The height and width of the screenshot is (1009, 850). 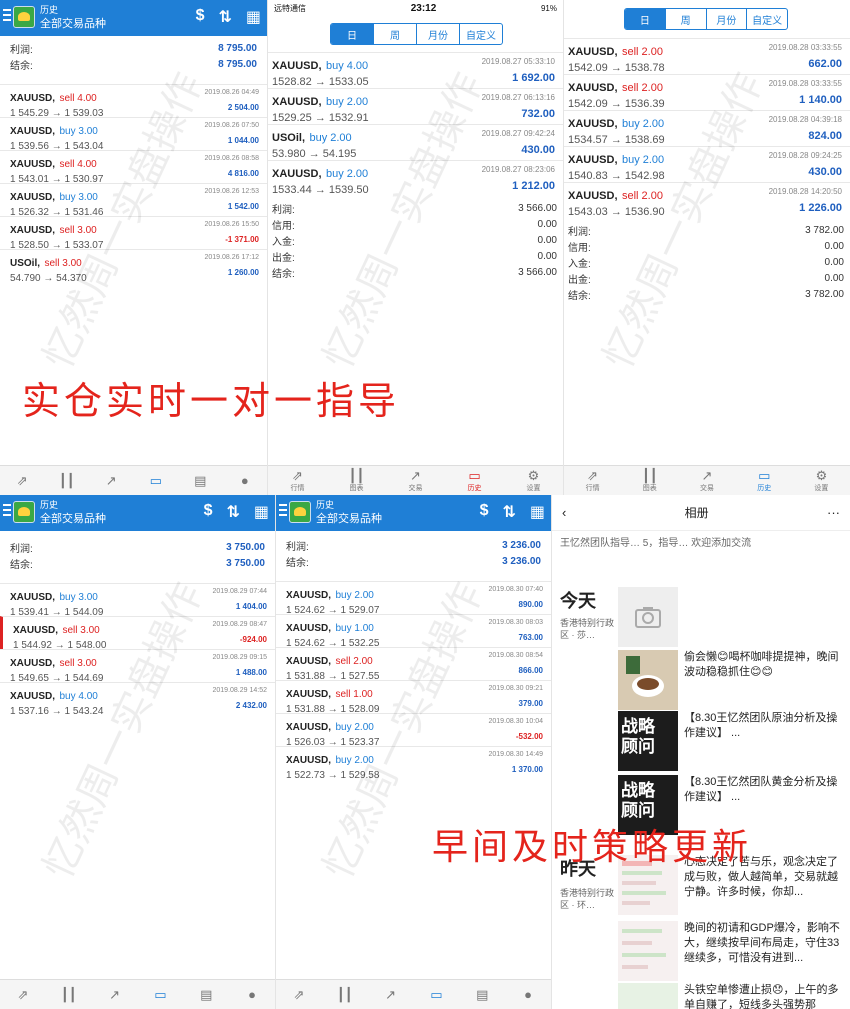 I want to click on trade-profit: 1 404.00, so click(x=251, y=606).